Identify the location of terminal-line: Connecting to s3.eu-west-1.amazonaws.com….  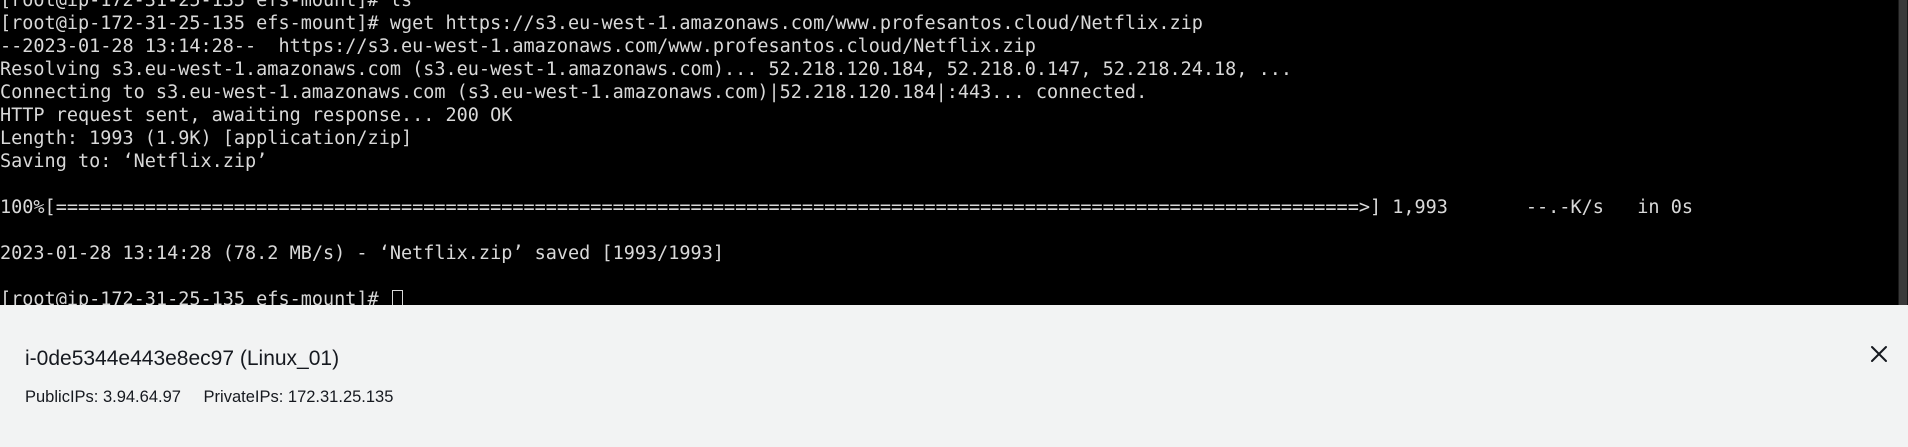
(574, 92).